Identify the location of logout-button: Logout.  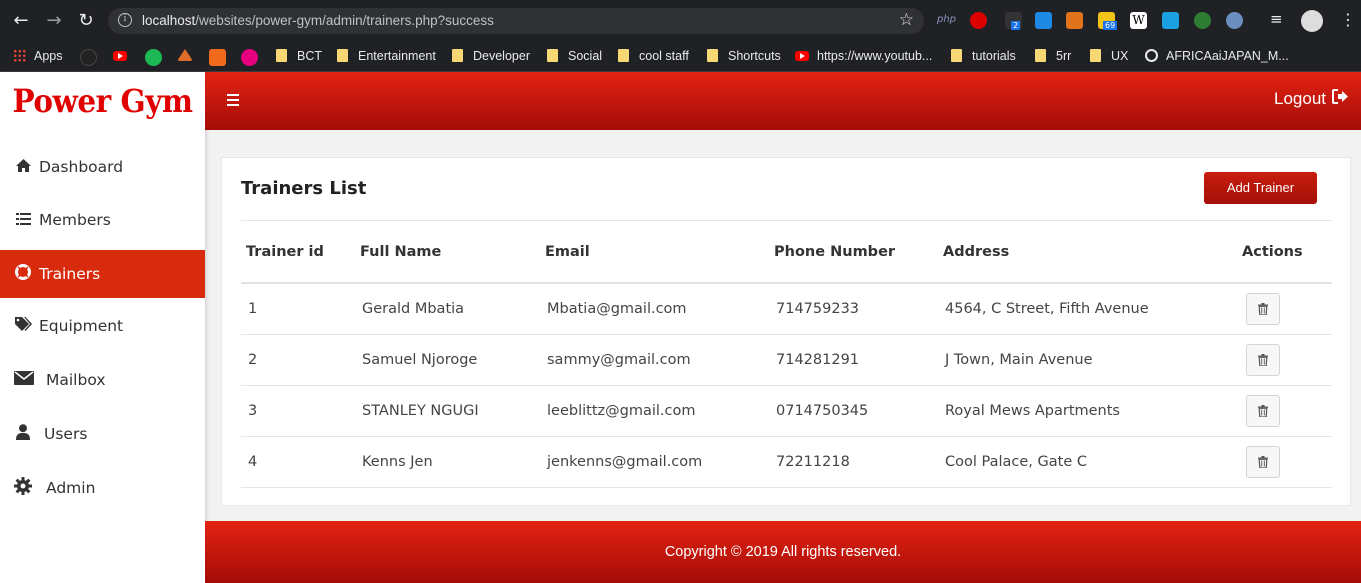
(1311, 99).